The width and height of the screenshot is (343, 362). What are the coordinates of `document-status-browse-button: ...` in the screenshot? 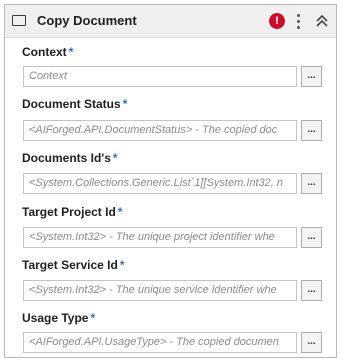 It's located at (311, 130).